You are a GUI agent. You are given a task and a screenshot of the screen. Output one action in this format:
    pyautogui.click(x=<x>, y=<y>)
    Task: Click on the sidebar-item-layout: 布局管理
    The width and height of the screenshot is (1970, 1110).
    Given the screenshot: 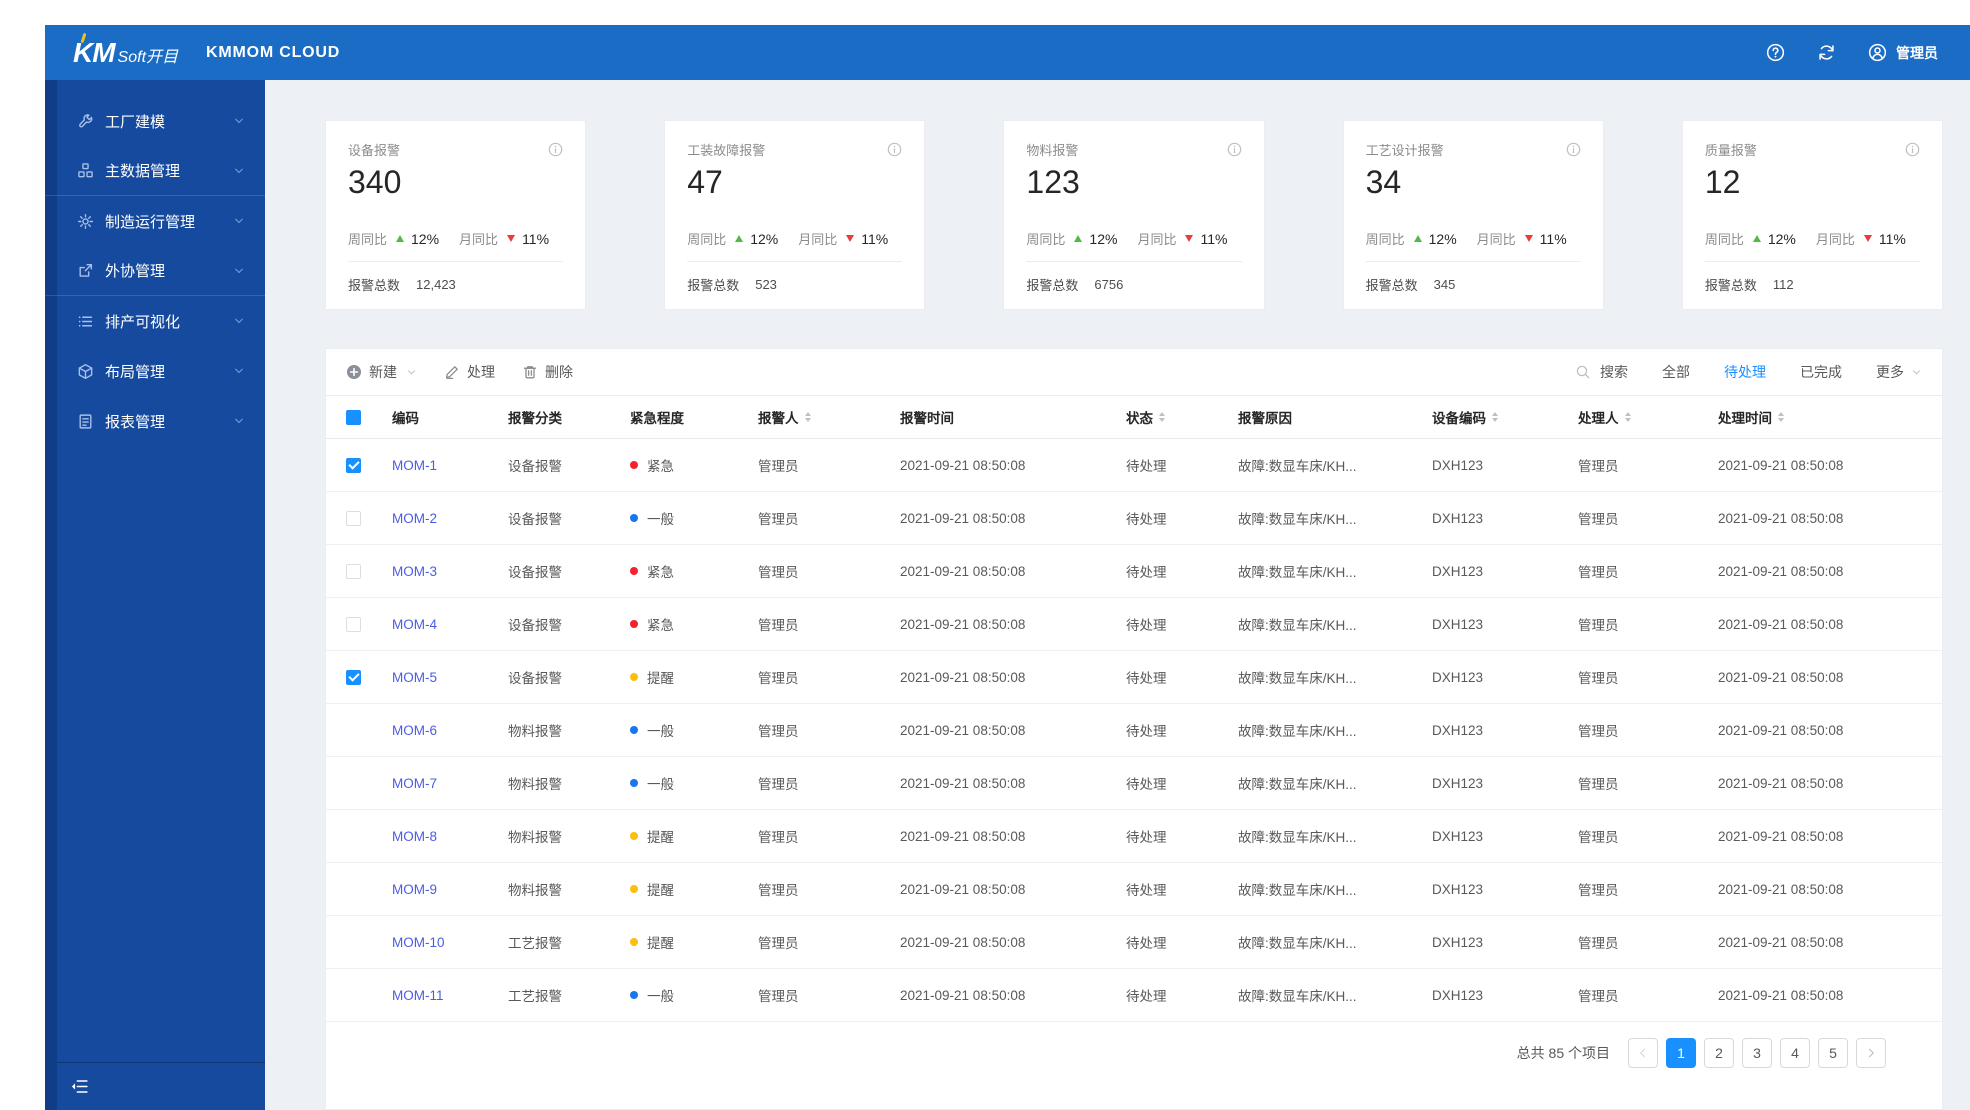 What is the action you would take?
    pyautogui.click(x=155, y=371)
    